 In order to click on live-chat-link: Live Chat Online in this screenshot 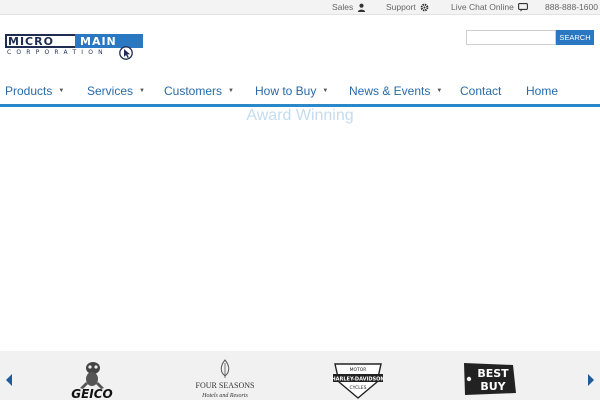, I will do `click(489, 7)`.